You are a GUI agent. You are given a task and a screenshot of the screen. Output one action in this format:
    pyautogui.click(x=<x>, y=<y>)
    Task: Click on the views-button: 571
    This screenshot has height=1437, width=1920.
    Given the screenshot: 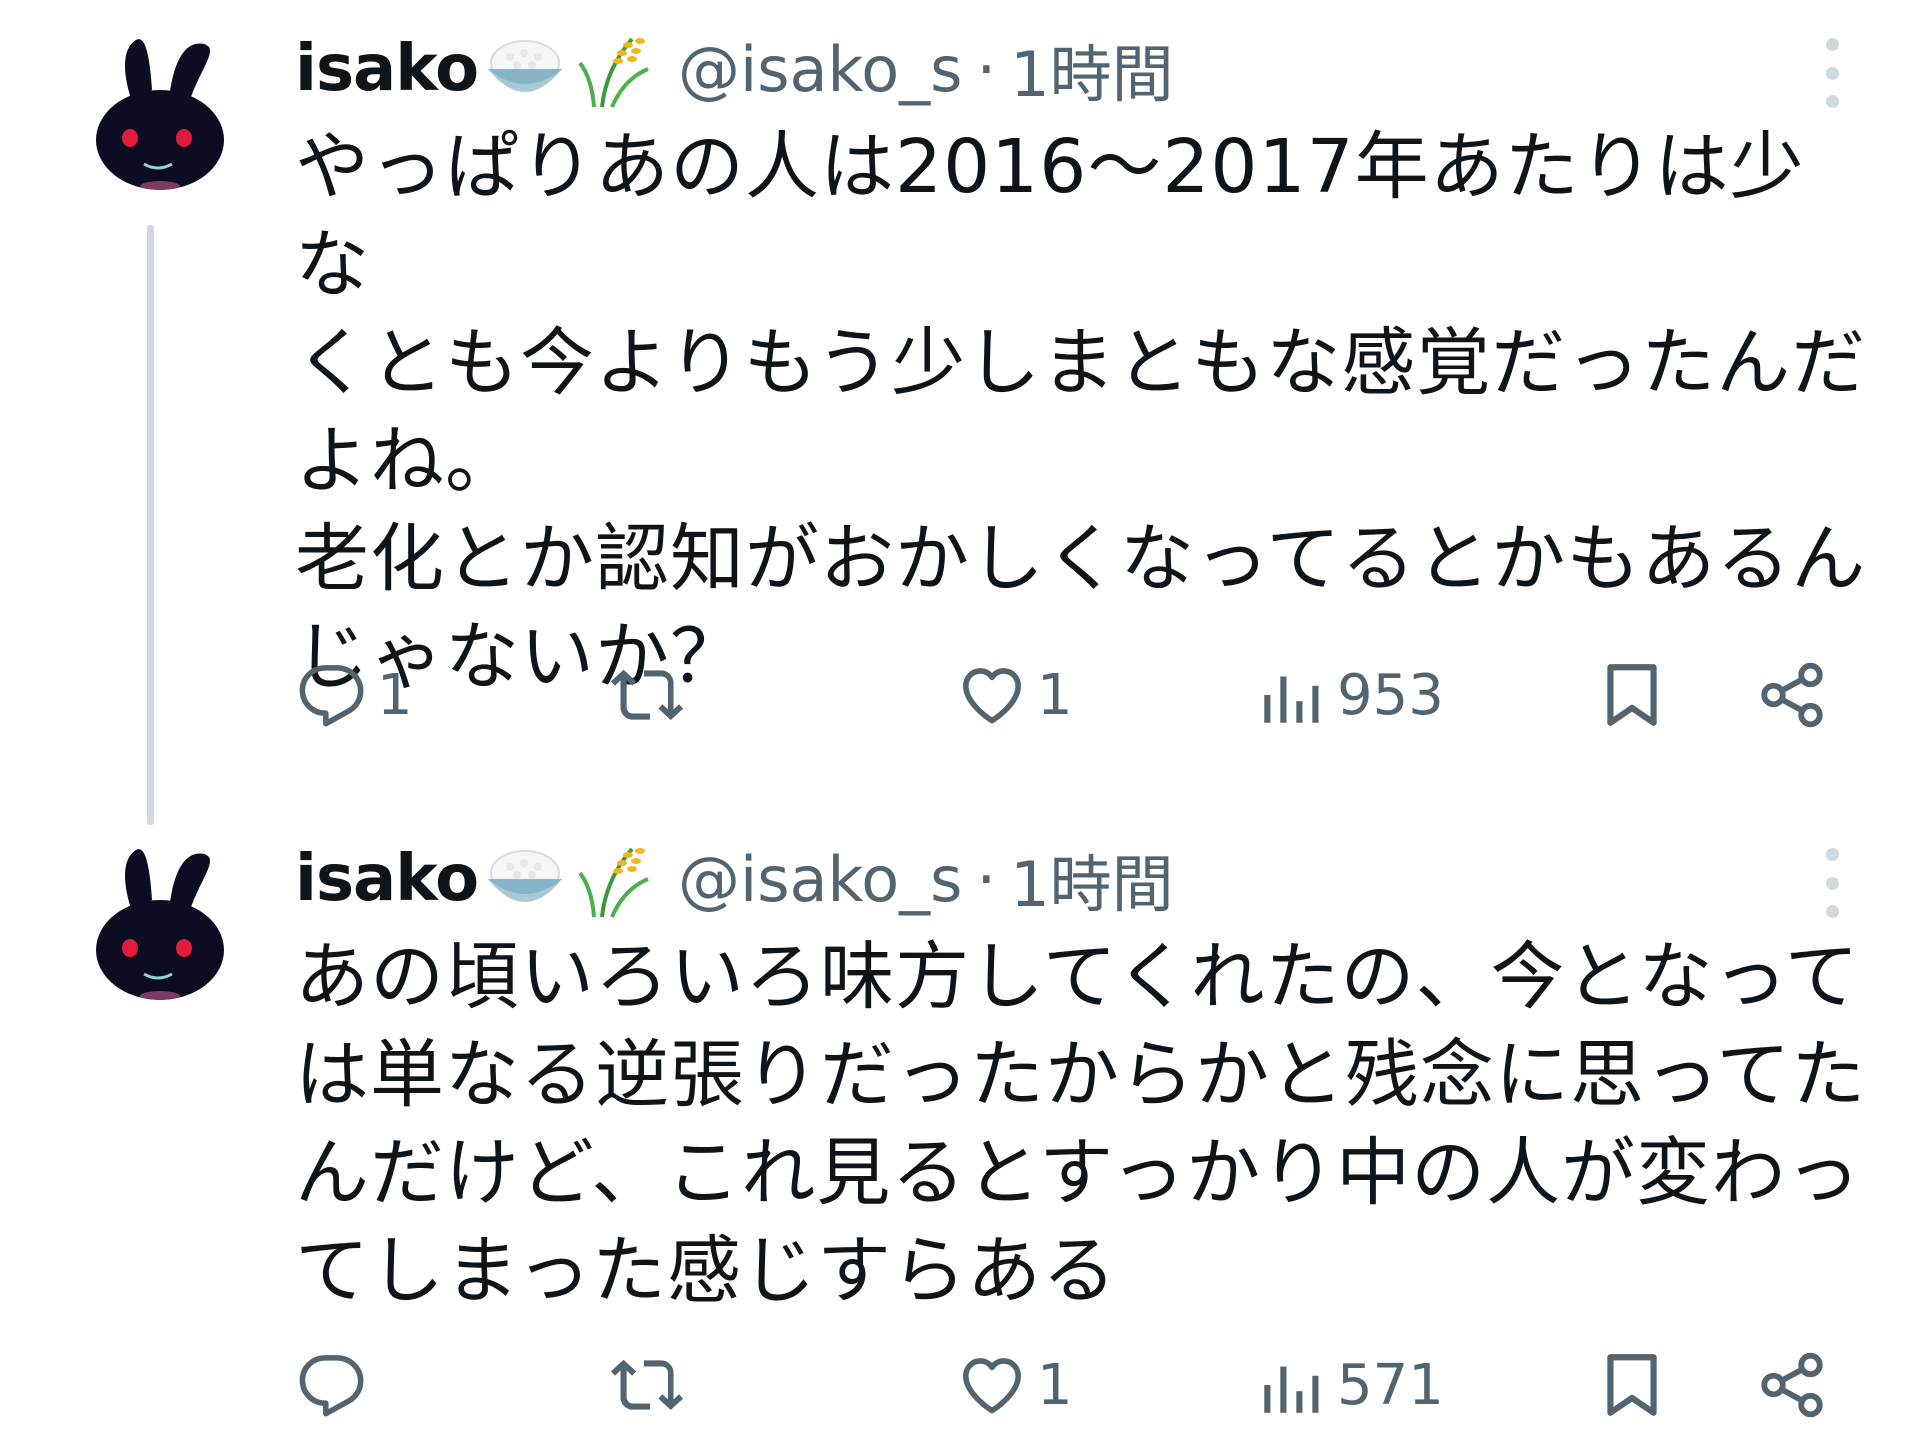 What is the action you would take?
    pyautogui.click(x=1349, y=1385)
    